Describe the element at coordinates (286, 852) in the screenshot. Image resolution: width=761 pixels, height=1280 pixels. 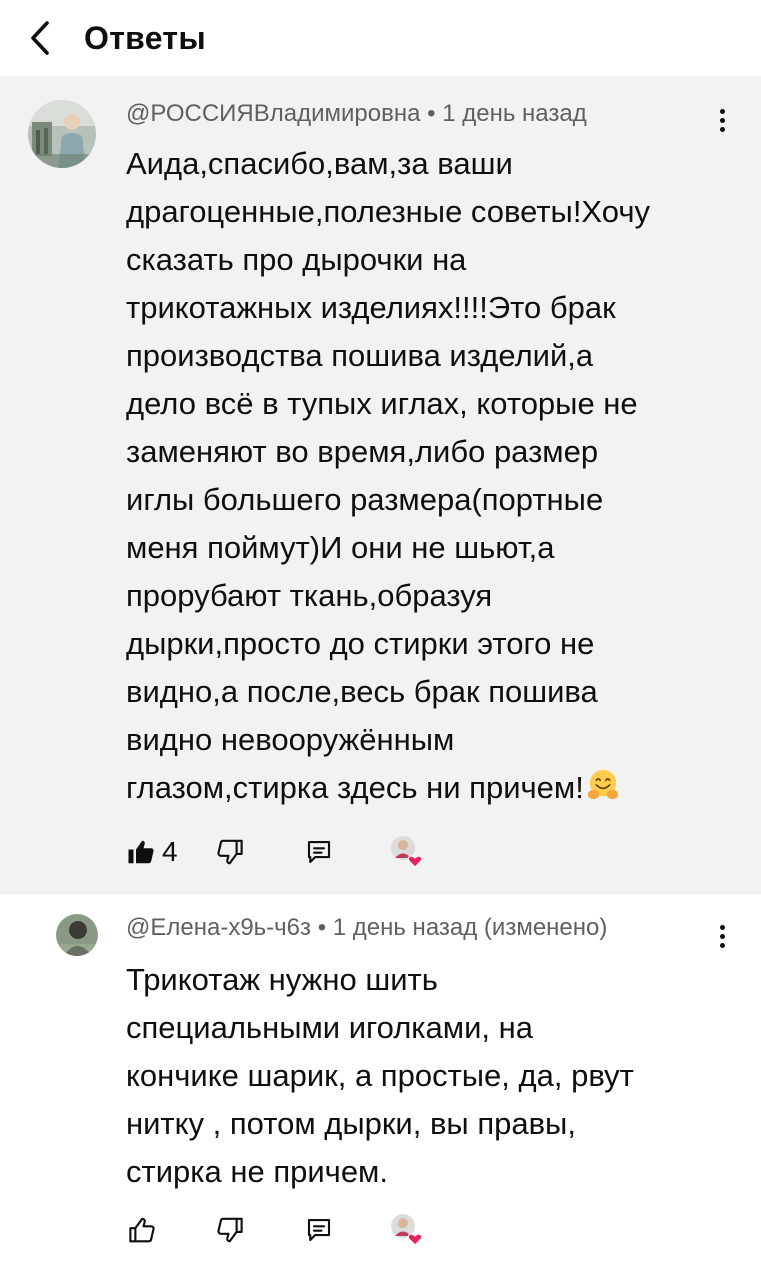
I see `comment-actions: 4` at that location.